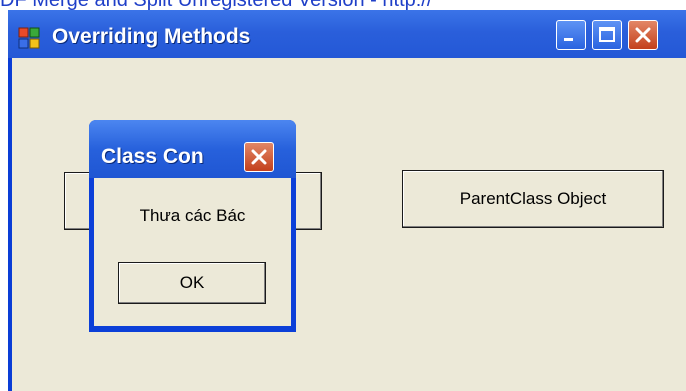 Image resolution: width=686 pixels, height=391 pixels. I want to click on minimize-button, so click(571, 35).